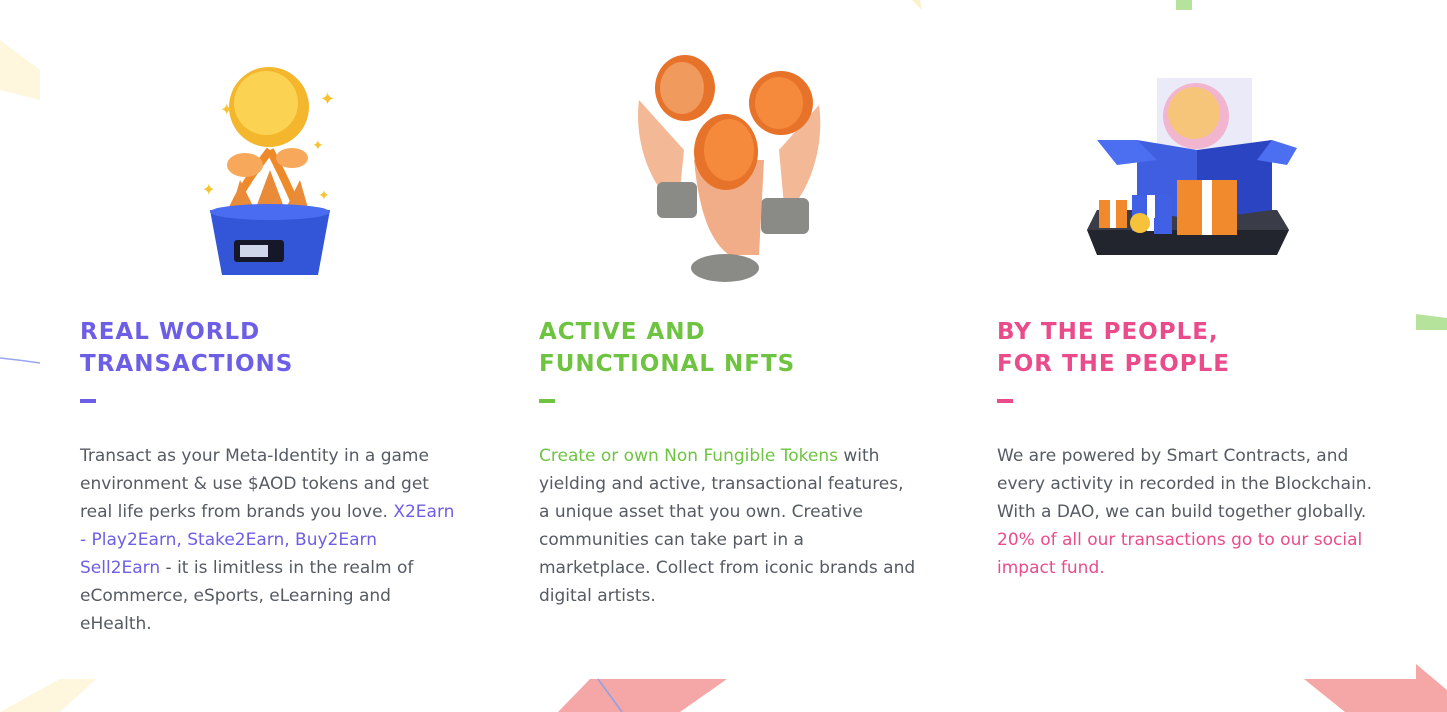 The image size is (1447, 712). I want to click on feature-title: BY THE PEOPLE, FOR THE PEOPLE, so click(1113, 348).